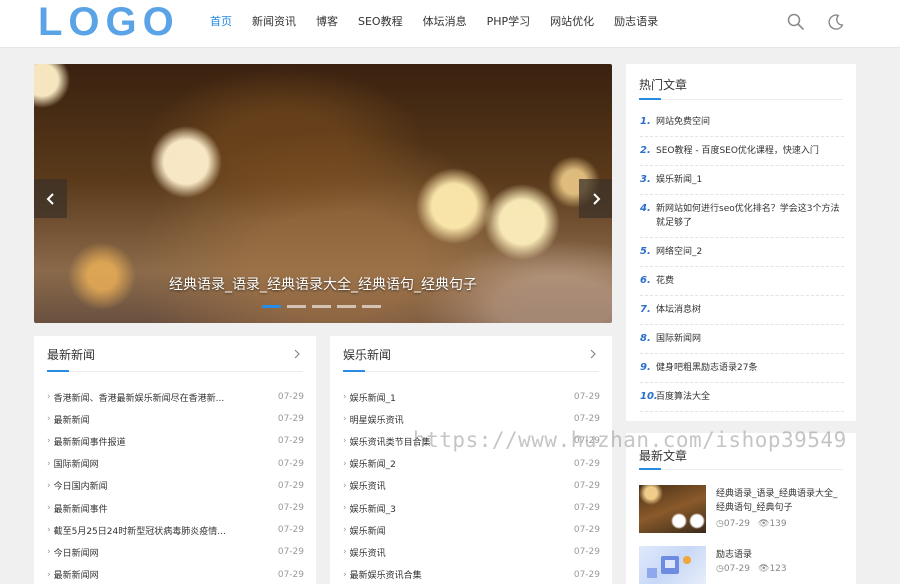 The image size is (900, 584). I want to click on hot-title: 网站免费空间, so click(750, 122).